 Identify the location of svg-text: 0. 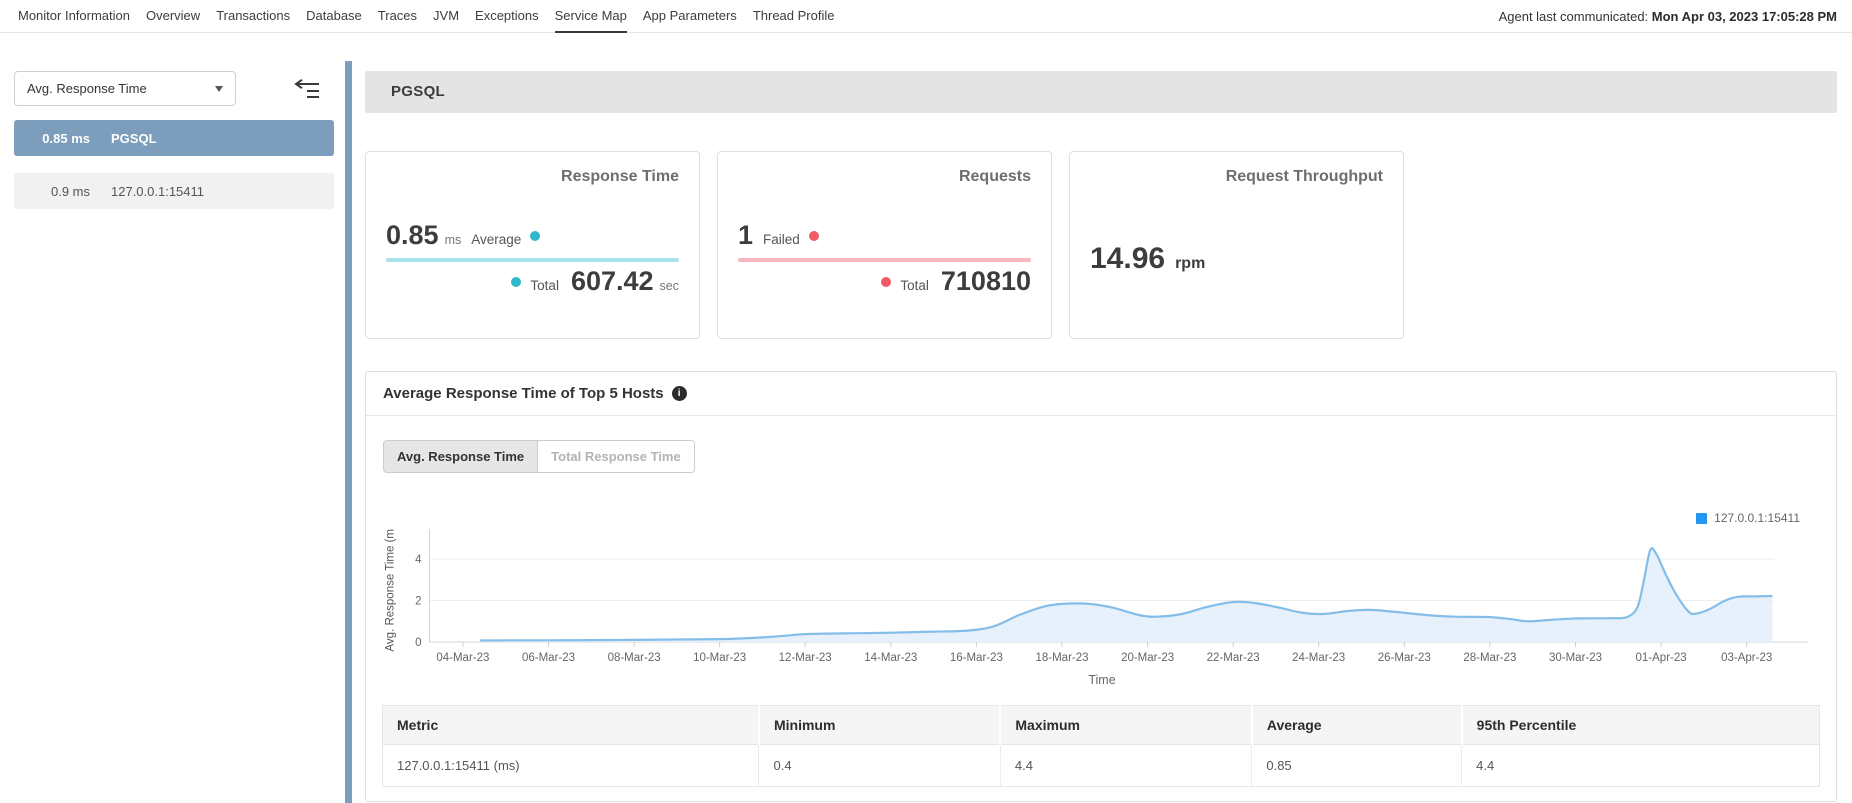
(418, 643).